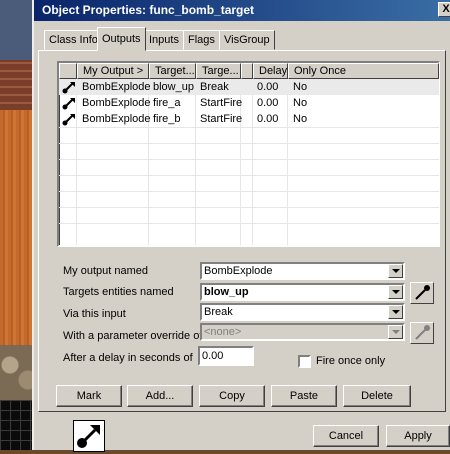 The width and height of the screenshot is (450, 454). What do you see at coordinates (226, 292) in the screenshot?
I see `targets-entity-value: blow_up` at bounding box center [226, 292].